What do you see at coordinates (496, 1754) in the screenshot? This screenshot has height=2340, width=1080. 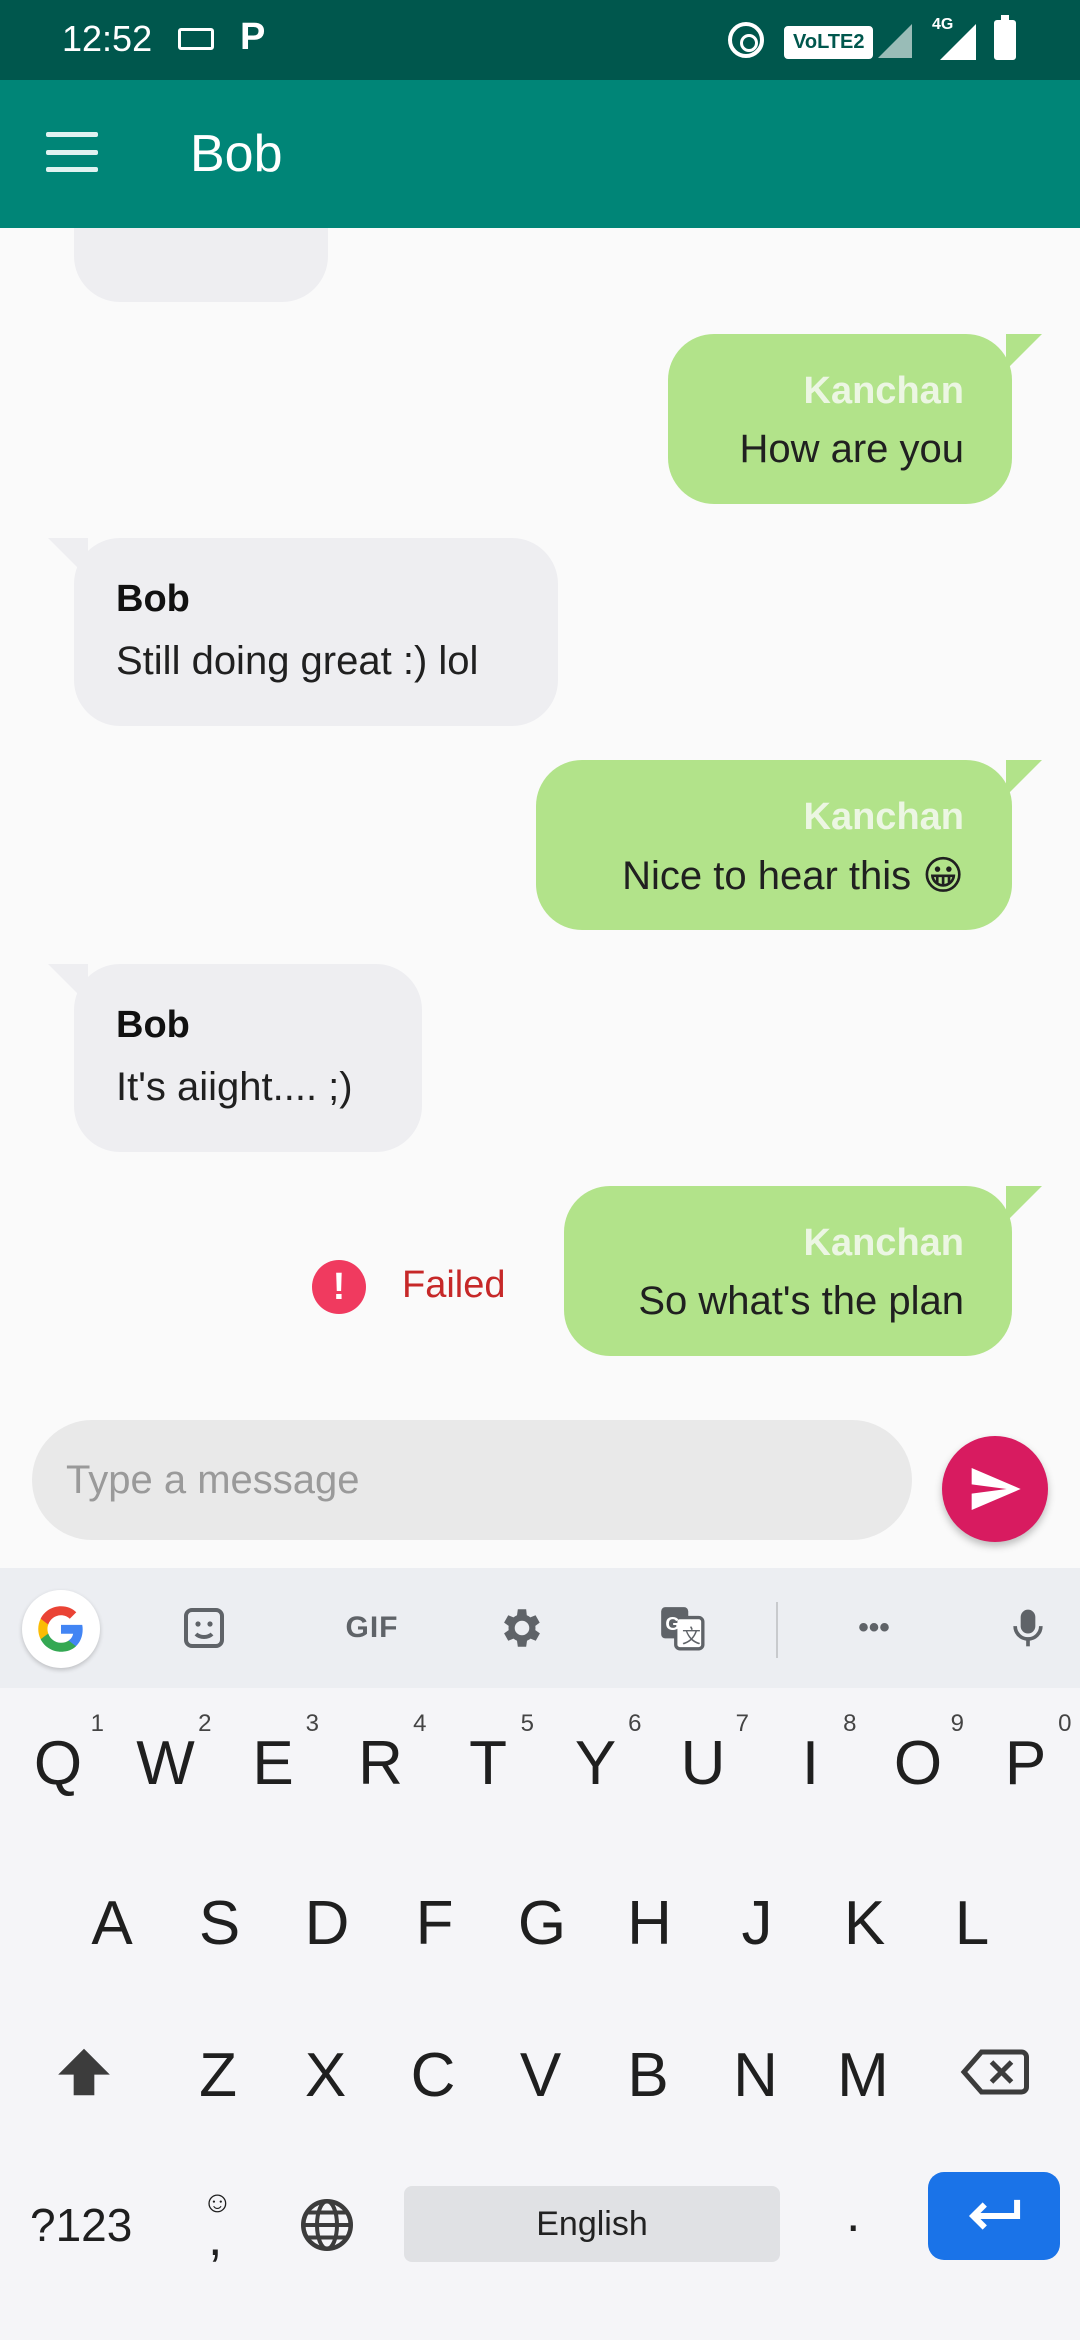 I see `key-t: T5` at bounding box center [496, 1754].